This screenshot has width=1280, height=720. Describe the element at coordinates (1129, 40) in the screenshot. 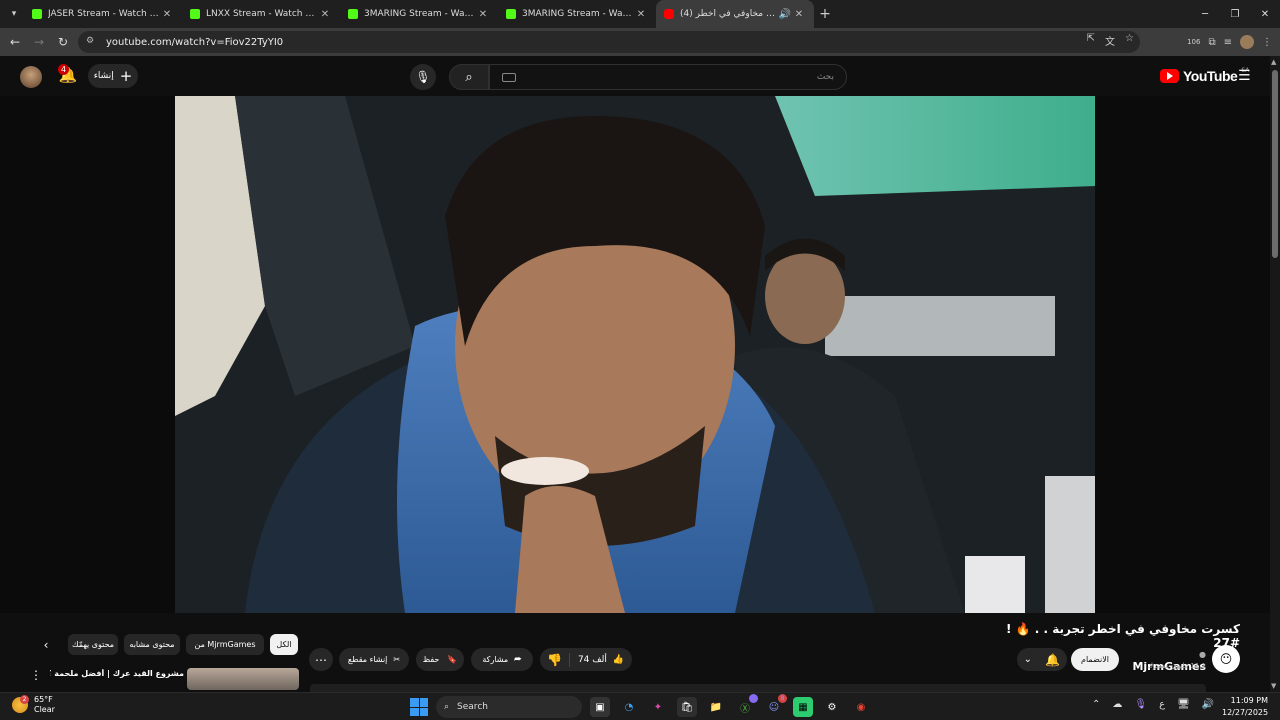

I see `bookmark-star-icon: ☆` at that location.